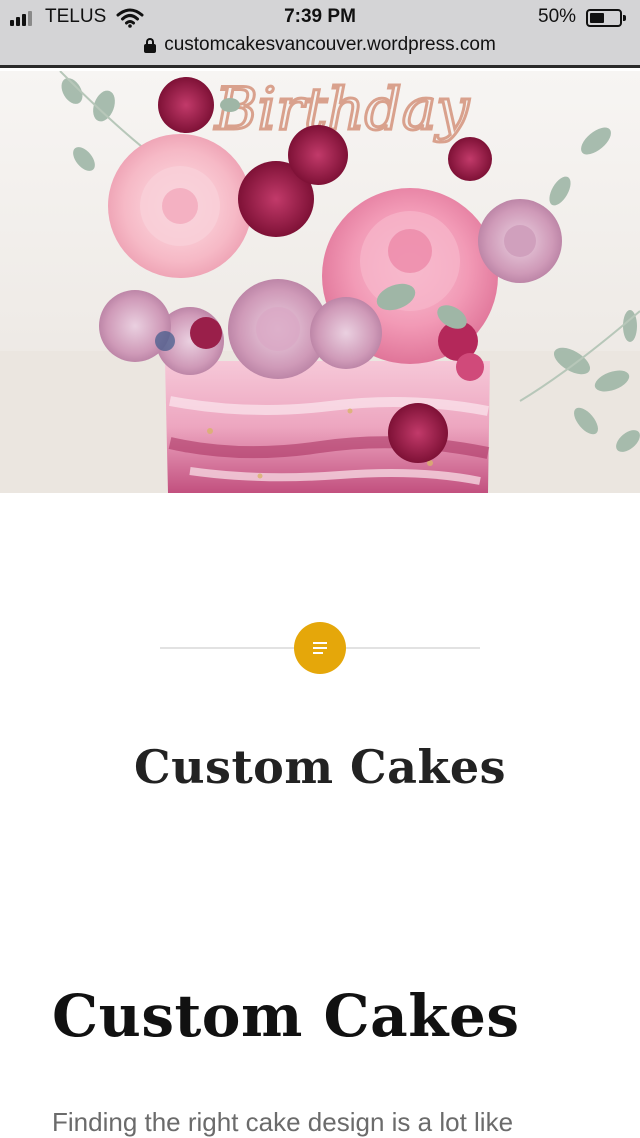 The width and height of the screenshot is (640, 1138). Describe the element at coordinates (320, 767) in the screenshot. I see `page-title: Custom Cakes` at that location.